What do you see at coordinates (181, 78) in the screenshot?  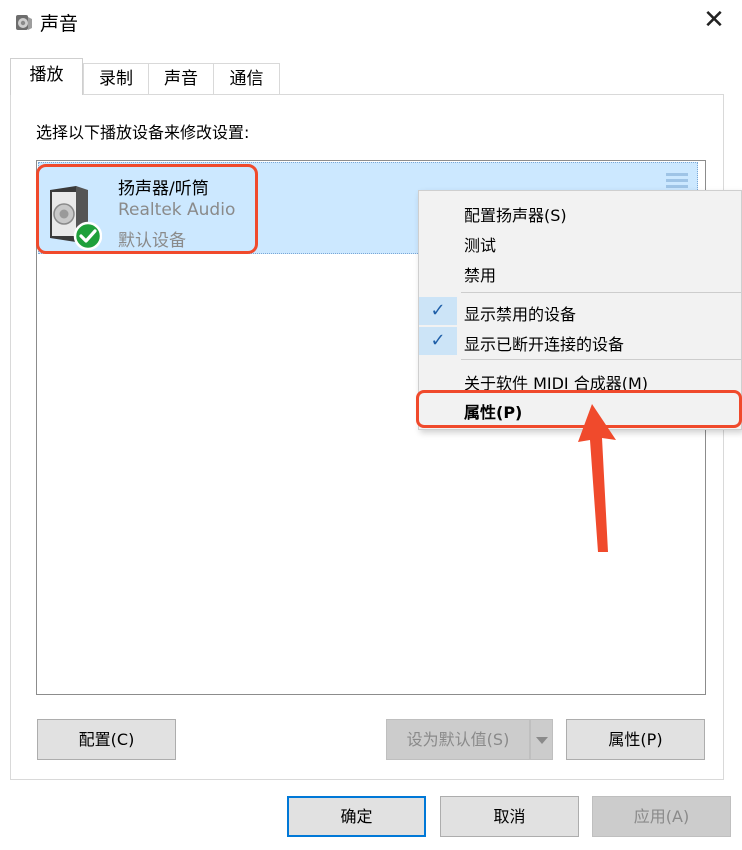 I see `tab-sounds: 声音` at bounding box center [181, 78].